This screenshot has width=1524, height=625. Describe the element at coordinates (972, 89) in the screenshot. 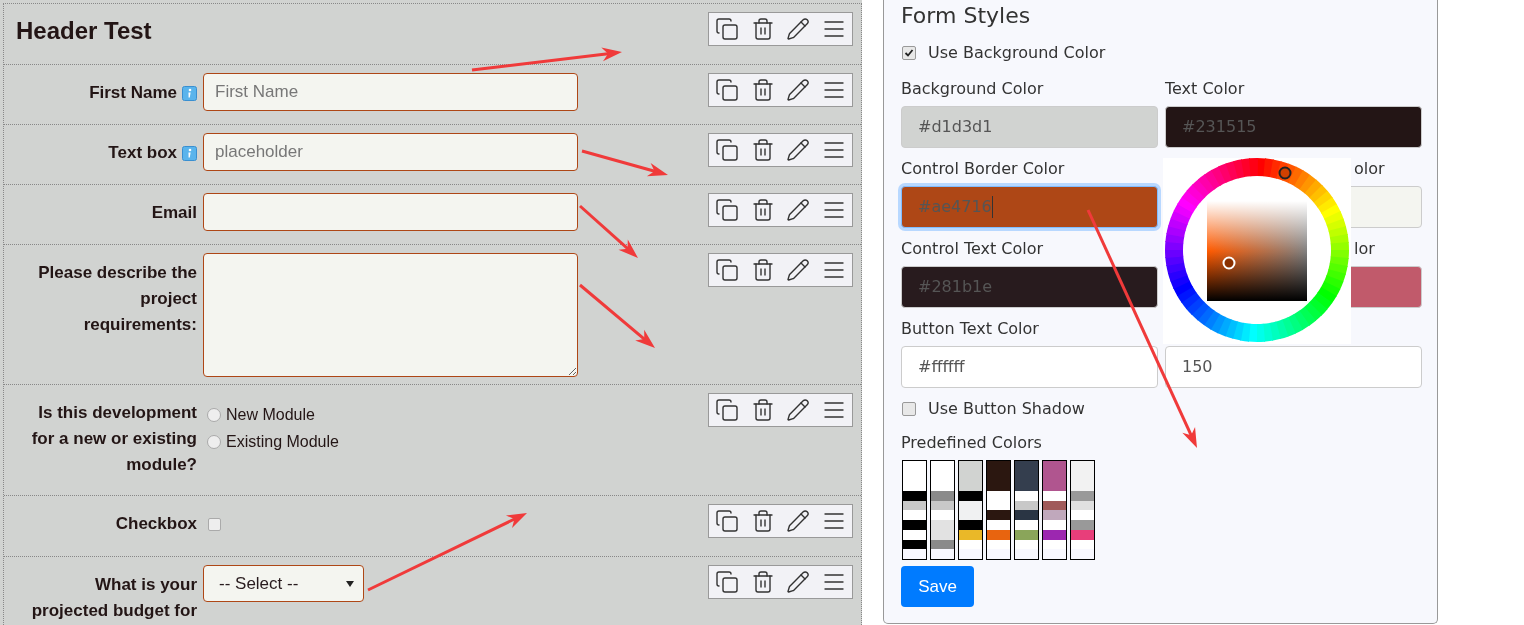

I see `field-label: Background Color` at that location.